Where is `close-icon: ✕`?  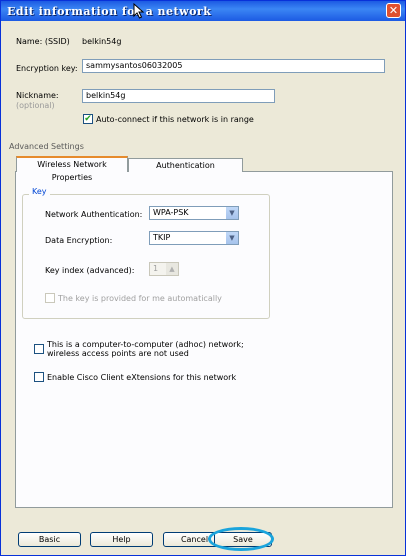
close-icon: ✕ is located at coordinates (393, 10).